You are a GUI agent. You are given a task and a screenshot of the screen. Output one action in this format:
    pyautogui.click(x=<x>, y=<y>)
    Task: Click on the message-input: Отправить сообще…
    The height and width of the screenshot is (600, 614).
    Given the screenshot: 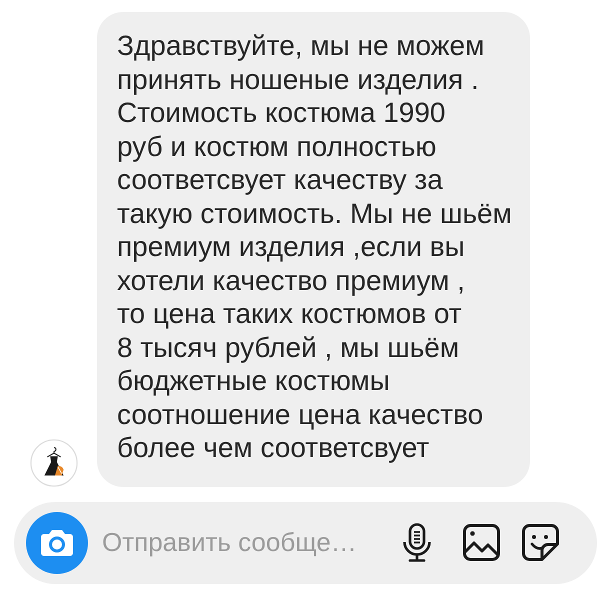 What is the action you would take?
    pyautogui.click(x=243, y=543)
    